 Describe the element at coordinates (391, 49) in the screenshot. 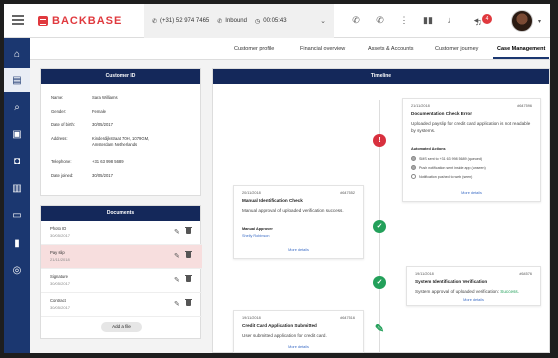

I see `tab-assets-accounts: Assets & Accounts` at that location.